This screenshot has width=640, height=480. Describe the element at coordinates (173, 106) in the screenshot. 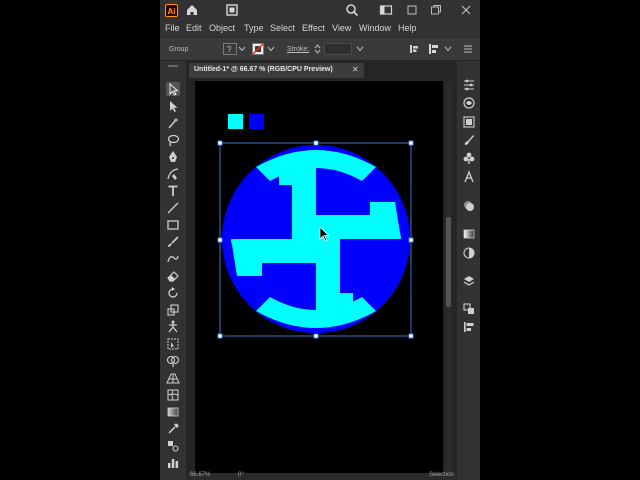

I see `direct-selection-tool-icon` at that location.